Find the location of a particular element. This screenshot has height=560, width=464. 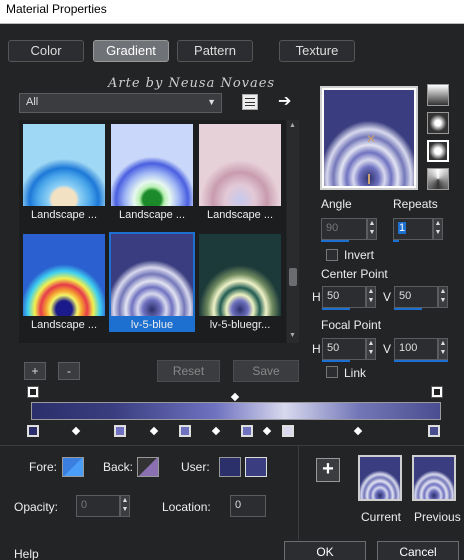

back-swatch is located at coordinates (148, 467).